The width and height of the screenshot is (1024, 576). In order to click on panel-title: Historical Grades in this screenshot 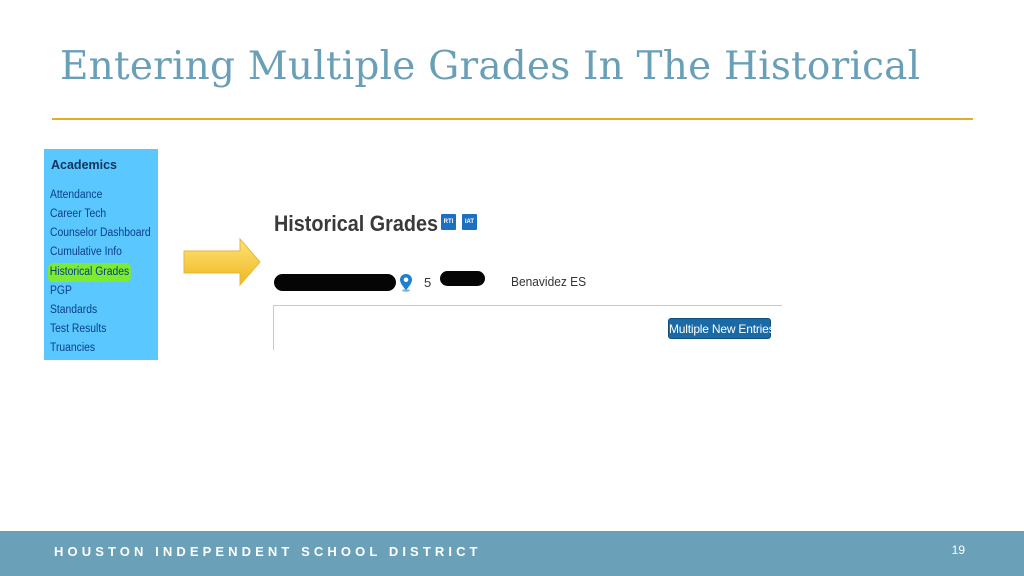, I will do `click(356, 223)`.